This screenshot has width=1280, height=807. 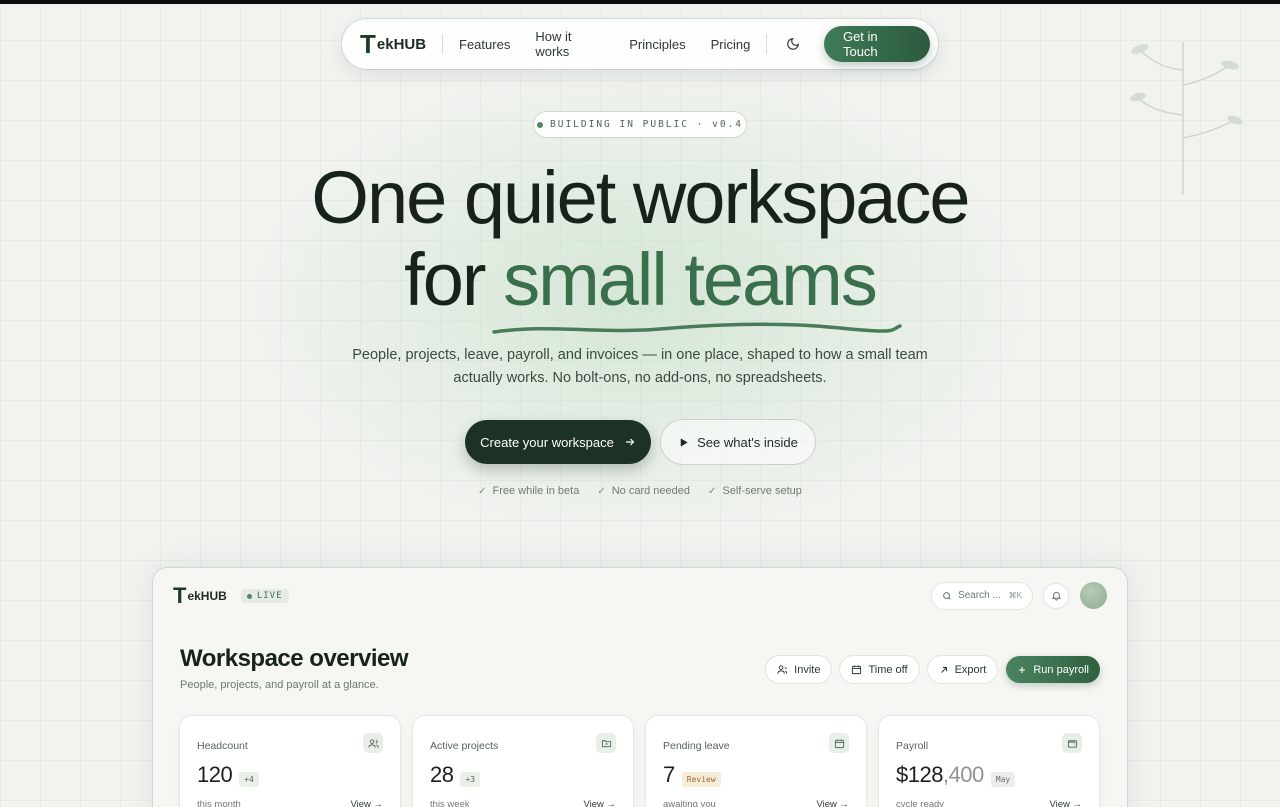 I want to click on theme-toggle-button, so click(x=792, y=44).